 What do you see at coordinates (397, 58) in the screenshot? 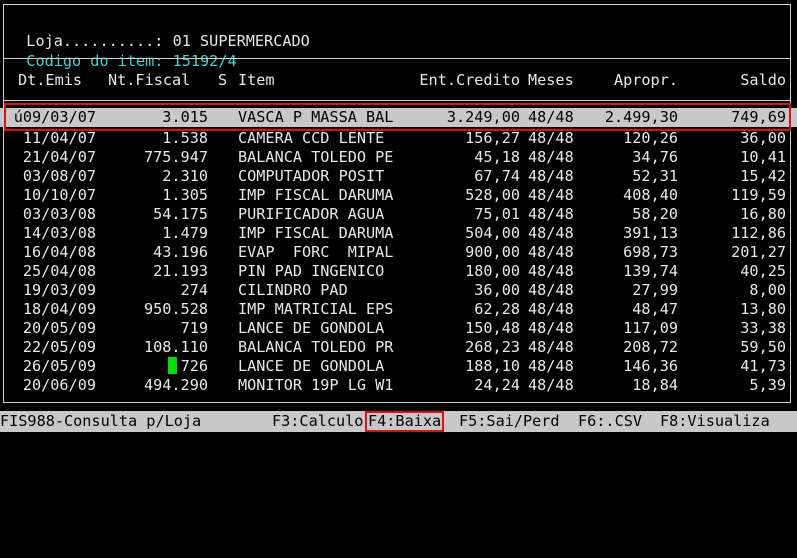
I see `header-separator` at bounding box center [397, 58].